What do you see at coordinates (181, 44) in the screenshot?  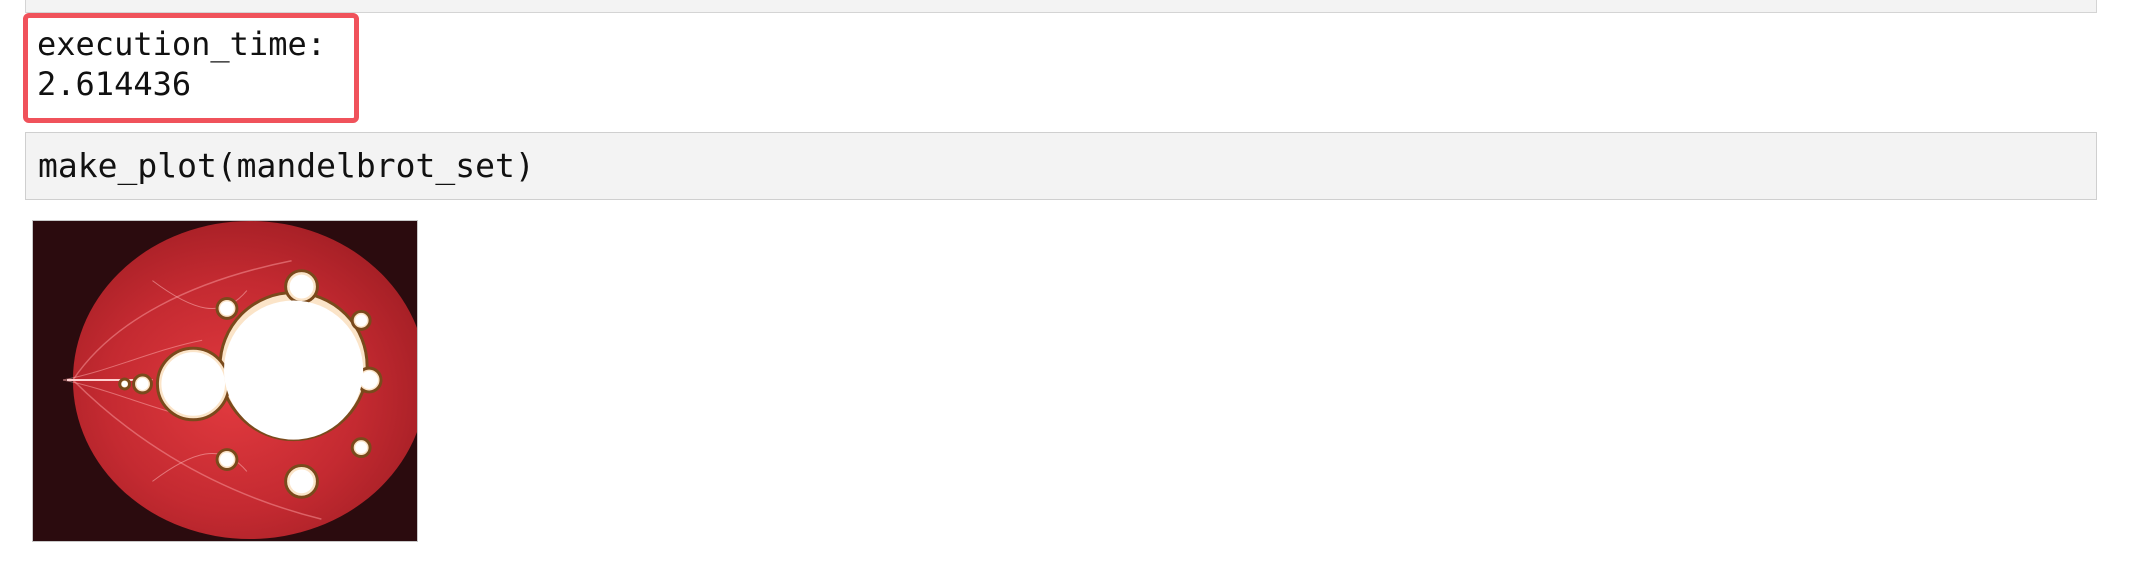 I see `output-label: execution_time:` at bounding box center [181, 44].